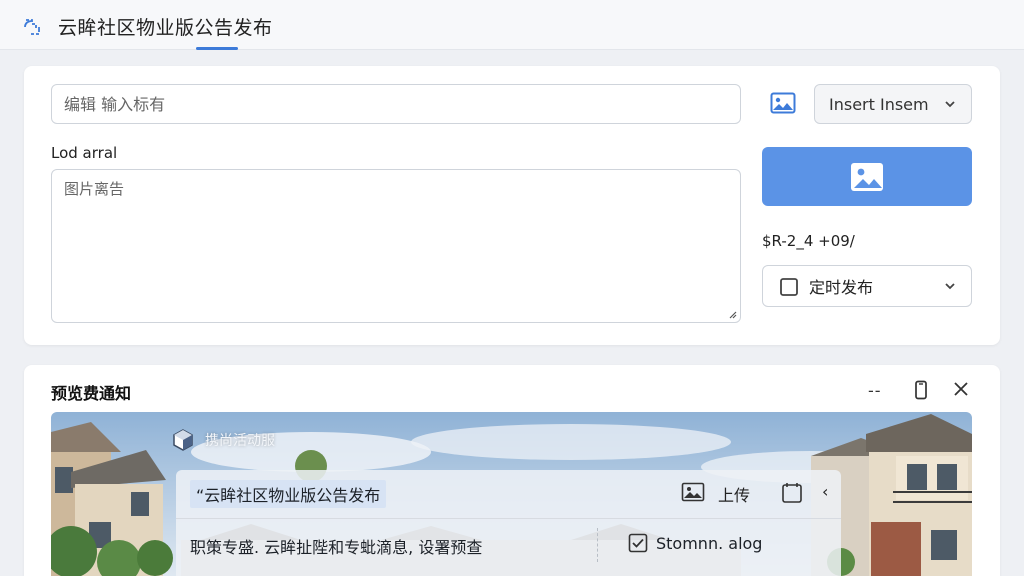  What do you see at coordinates (825, 491) in the screenshot?
I see `collapse-caret: ‹` at bounding box center [825, 491].